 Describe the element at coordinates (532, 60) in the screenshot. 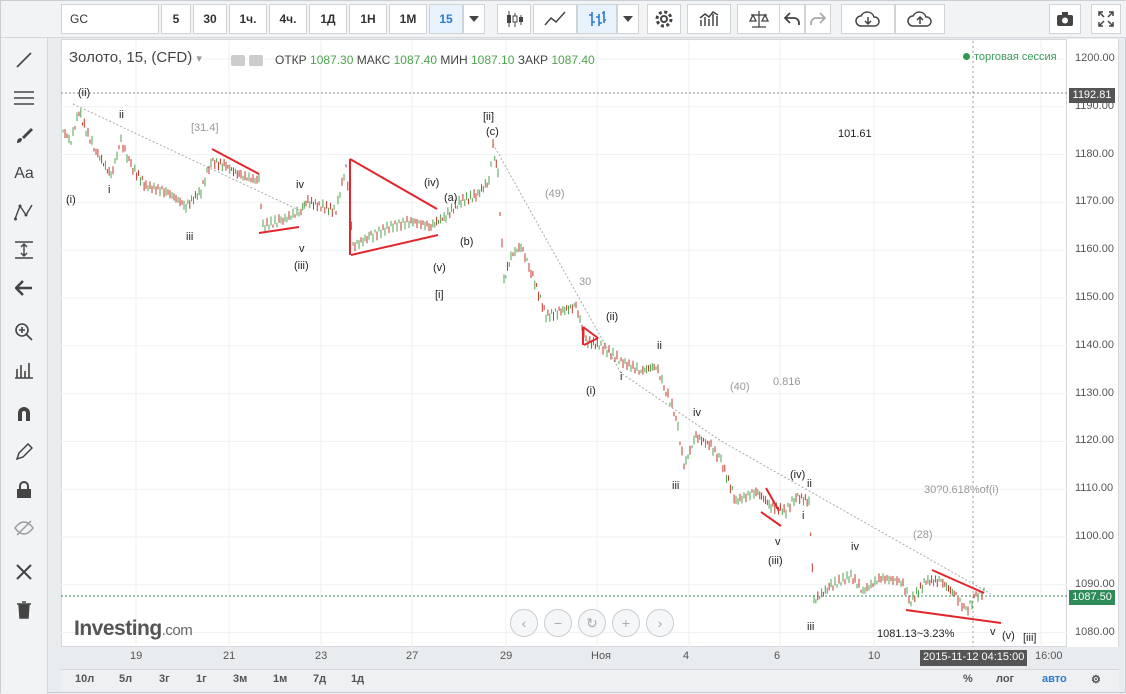

I see `close-label: ЗАКР` at that location.